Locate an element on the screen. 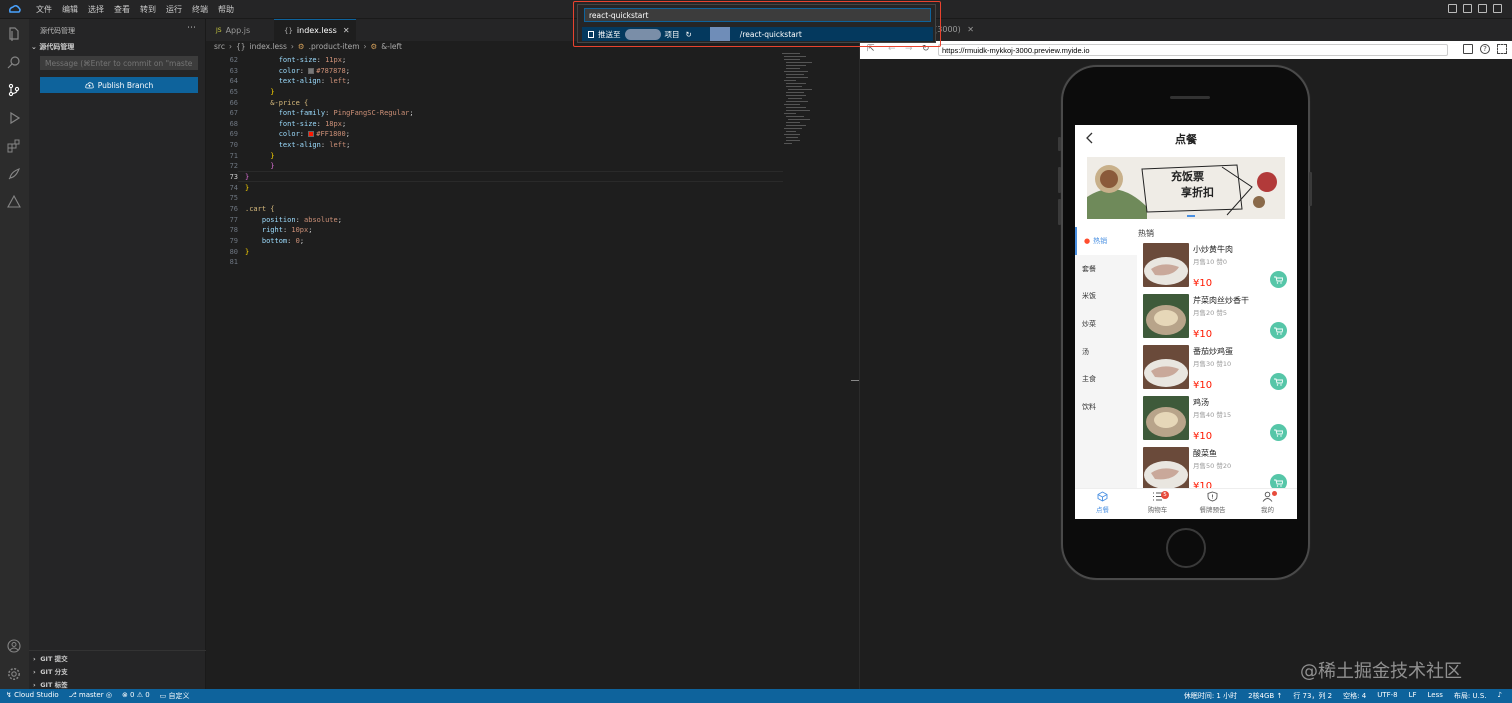 This screenshot has height=703, width=1512. activity-bar is located at coordinates (14, 354).